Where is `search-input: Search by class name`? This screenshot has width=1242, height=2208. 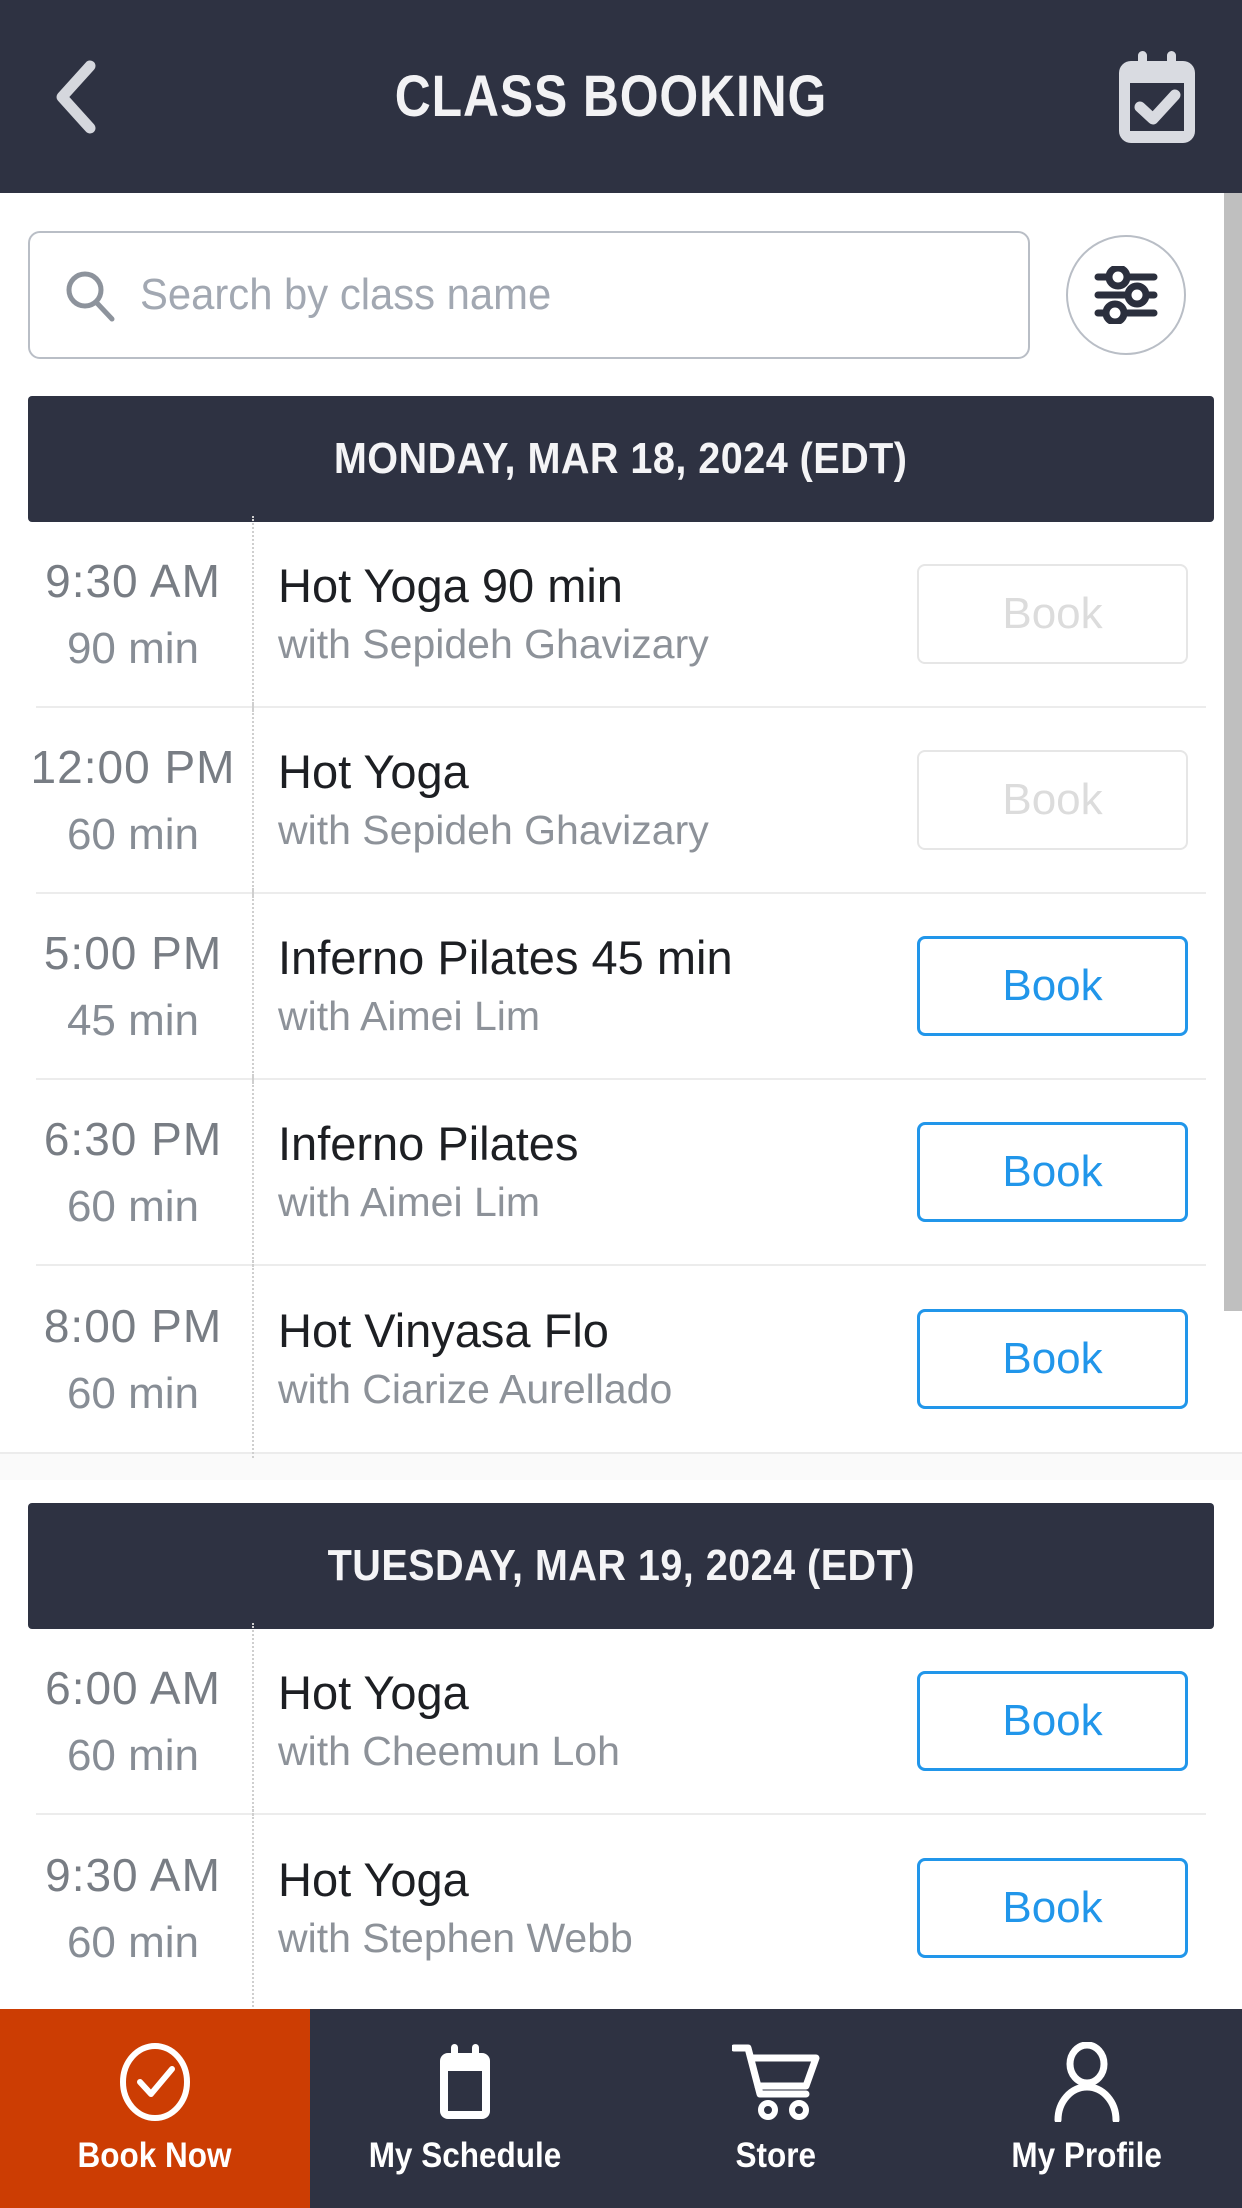 search-input: Search by class name is located at coordinates (529, 294).